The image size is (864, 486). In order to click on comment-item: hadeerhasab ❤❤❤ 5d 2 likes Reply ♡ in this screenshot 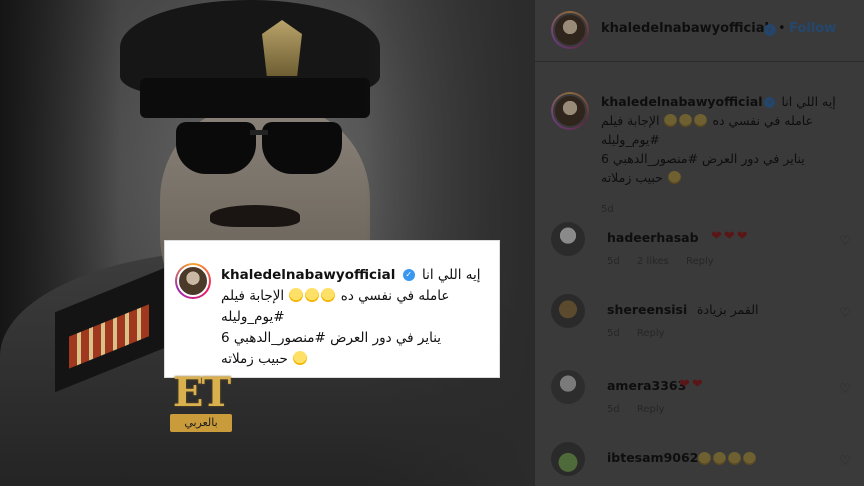, I will do `click(704, 247)`.